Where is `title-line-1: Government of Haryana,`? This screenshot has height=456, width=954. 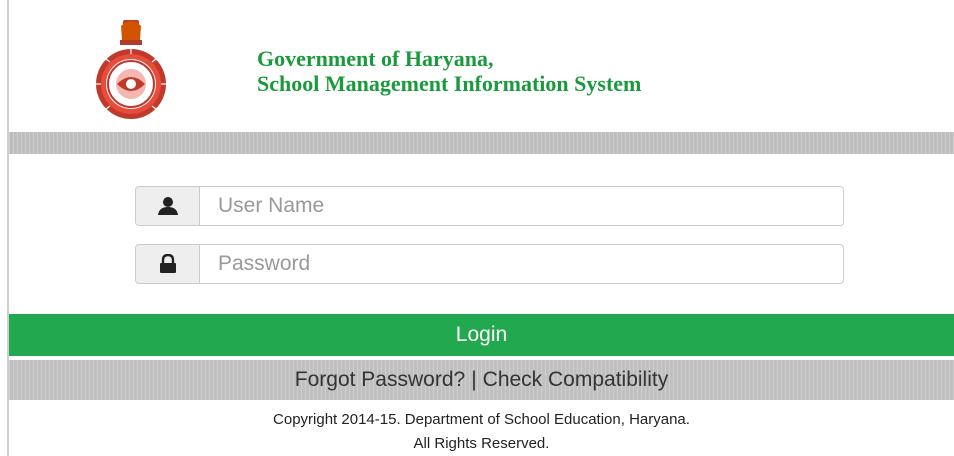
title-line-1: Government of Haryana, is located at coordinates (375, 58).